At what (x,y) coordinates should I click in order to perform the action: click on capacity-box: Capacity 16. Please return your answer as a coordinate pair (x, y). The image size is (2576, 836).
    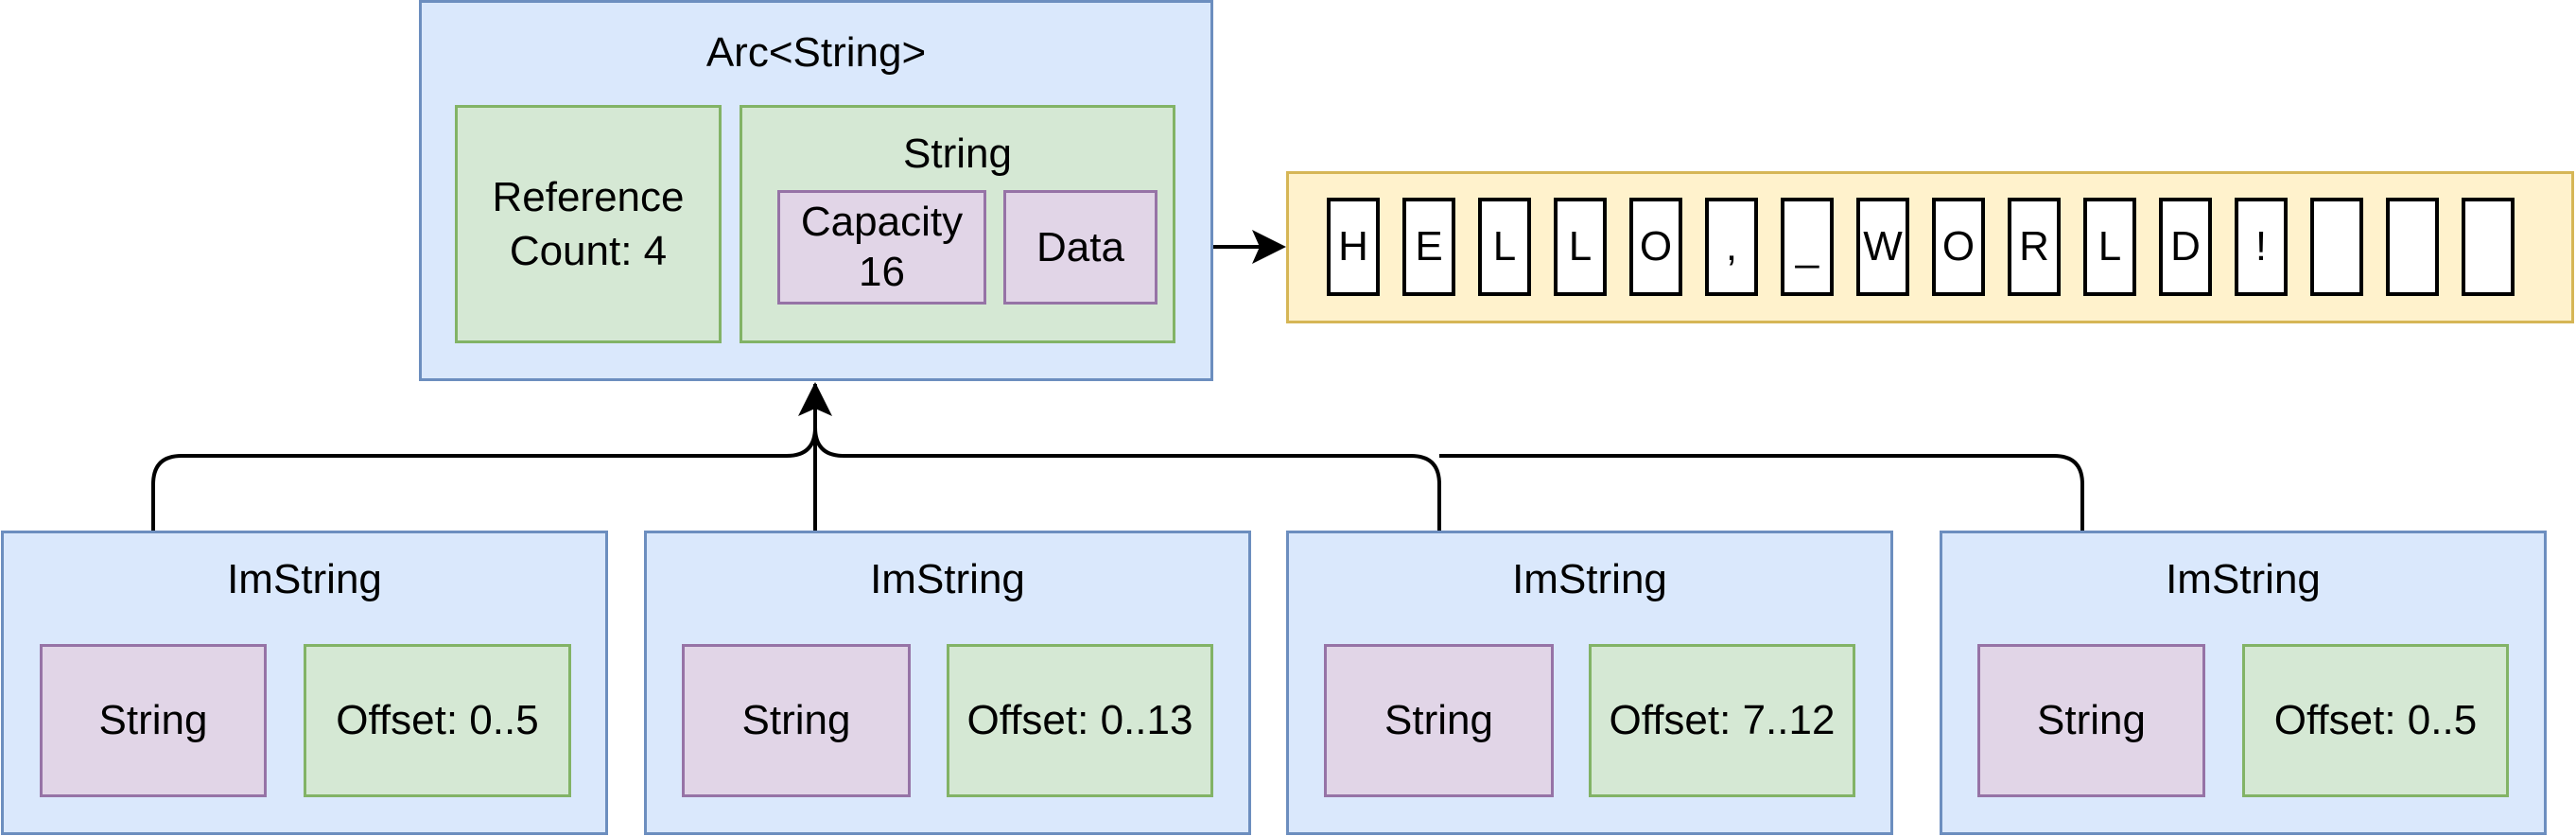
    Looking at the image, I should click on (881, 247).